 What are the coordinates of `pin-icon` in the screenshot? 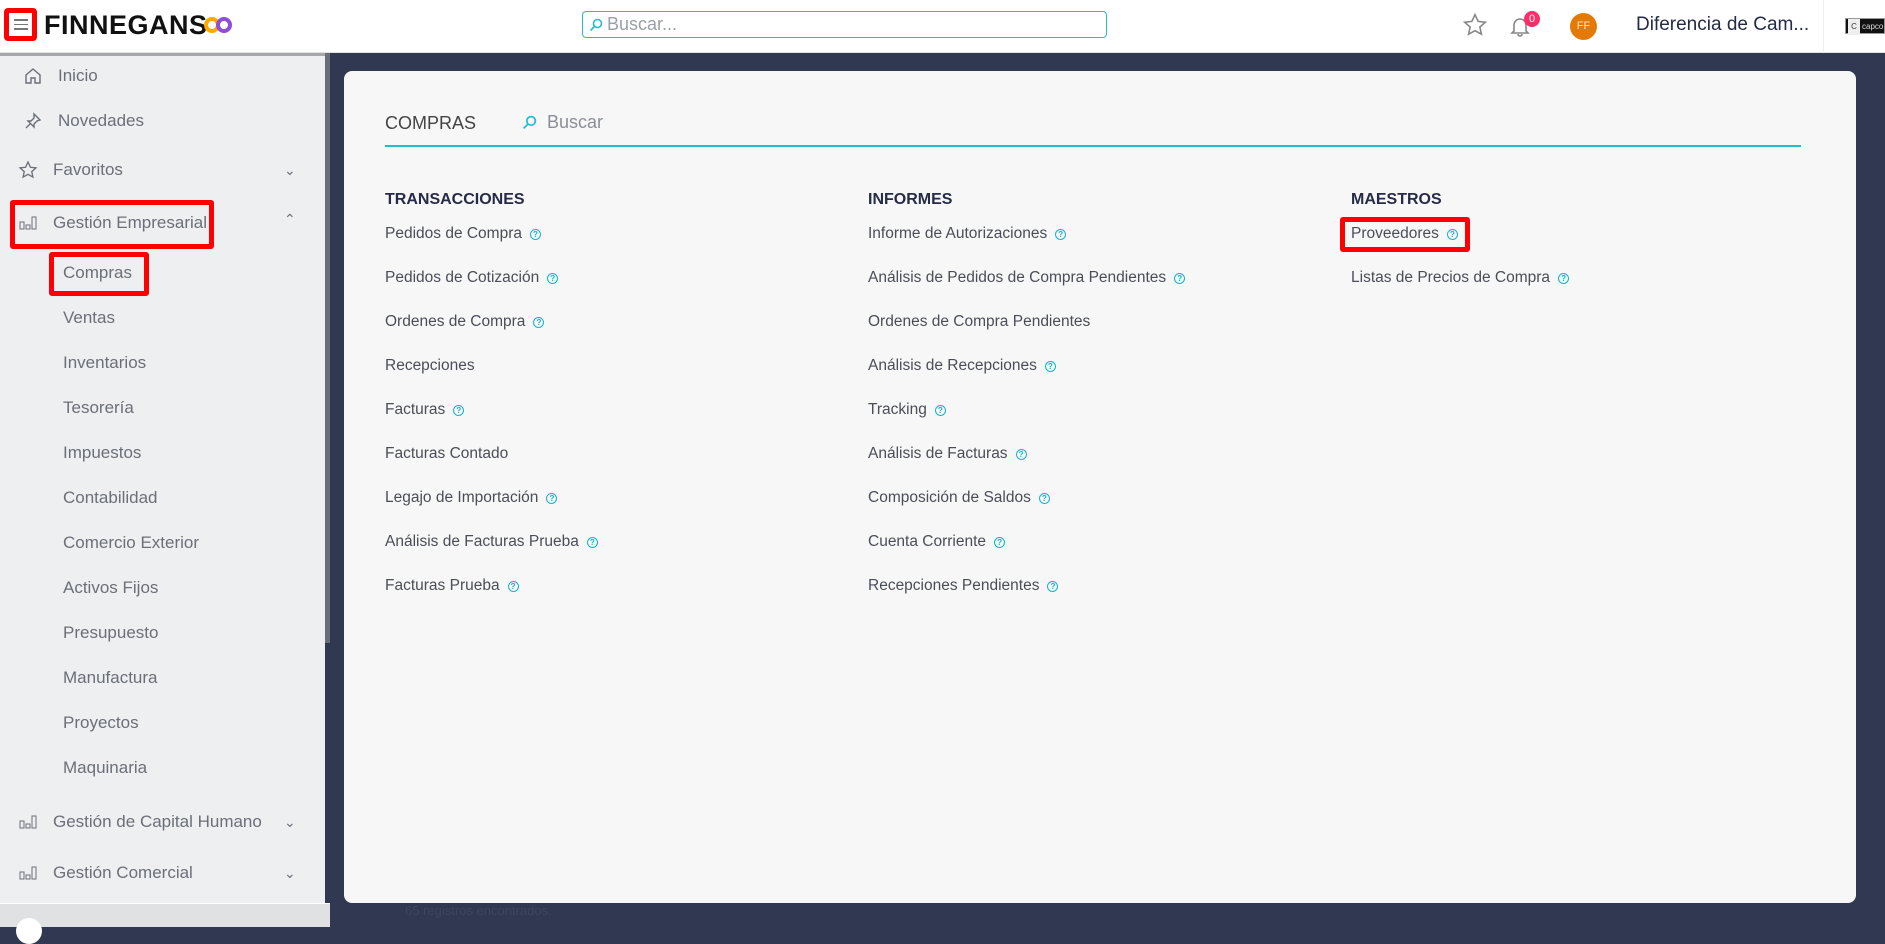 It's located at (33, 121).